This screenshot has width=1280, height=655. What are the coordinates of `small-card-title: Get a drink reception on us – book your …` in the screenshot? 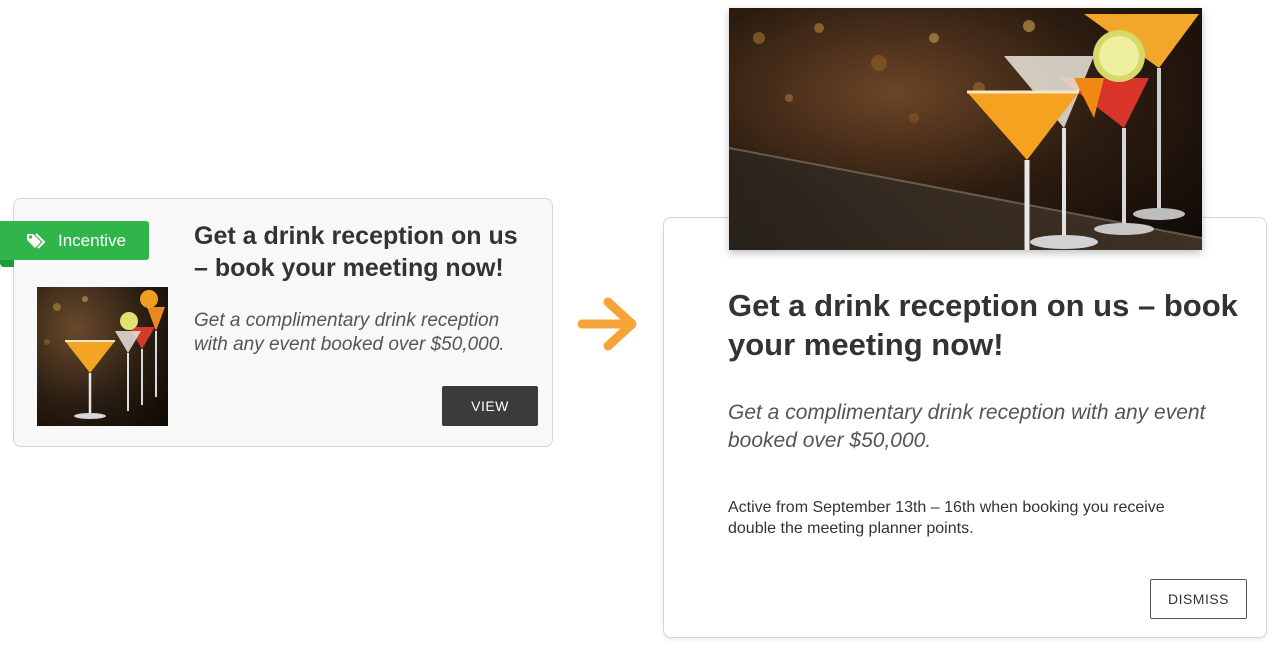 It's located at (356, 252).